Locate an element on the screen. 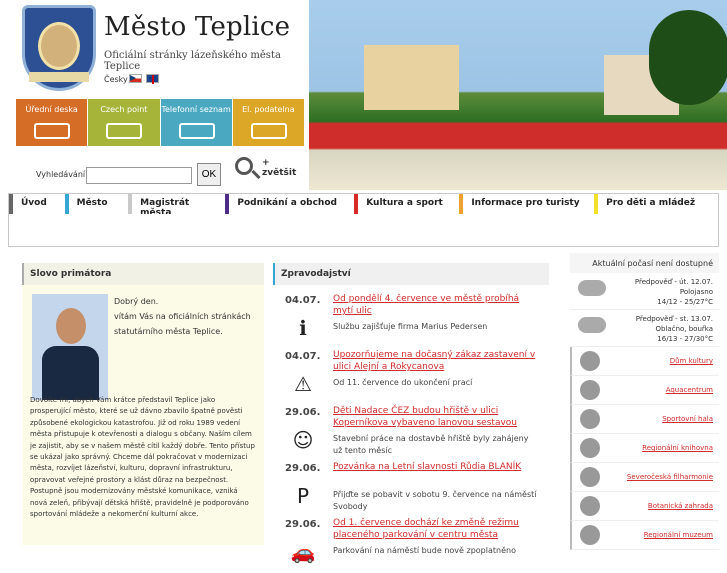 This screenshot has height=573, width=727. phone-icon is located at coordinates (196, 131).